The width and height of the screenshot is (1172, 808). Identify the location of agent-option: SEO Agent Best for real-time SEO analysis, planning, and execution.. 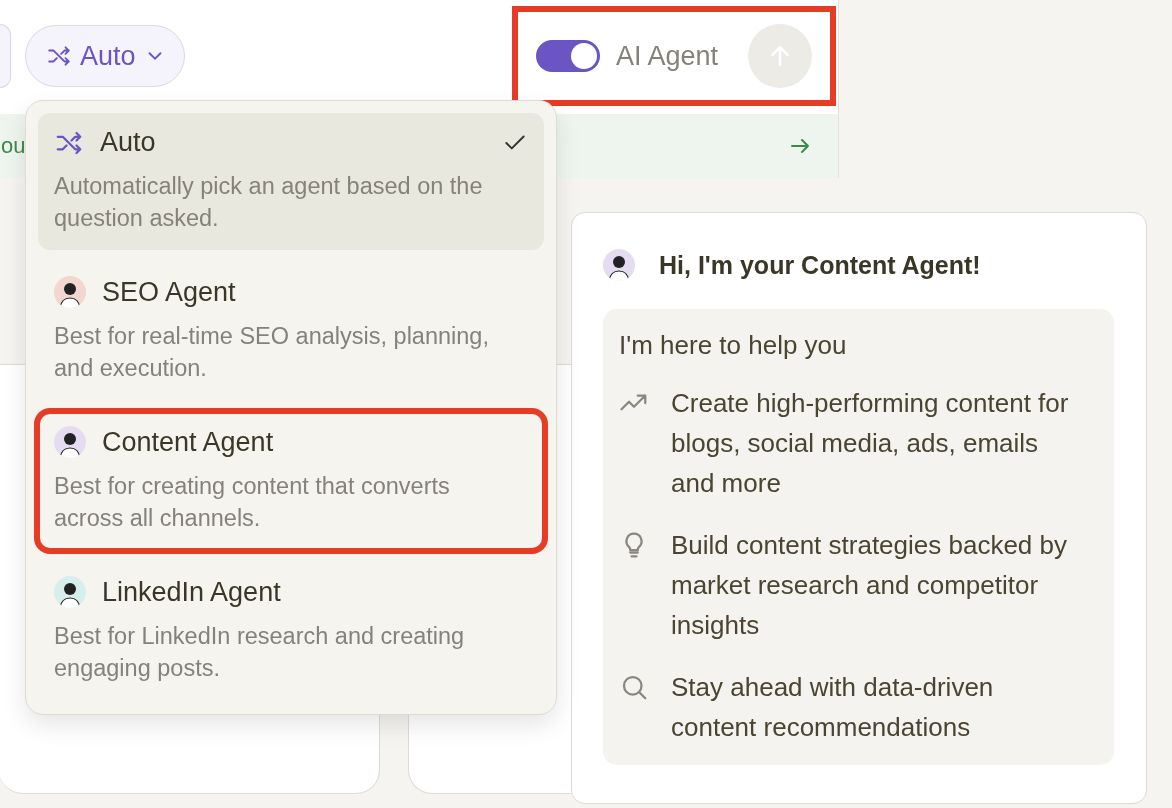
(291, 331).